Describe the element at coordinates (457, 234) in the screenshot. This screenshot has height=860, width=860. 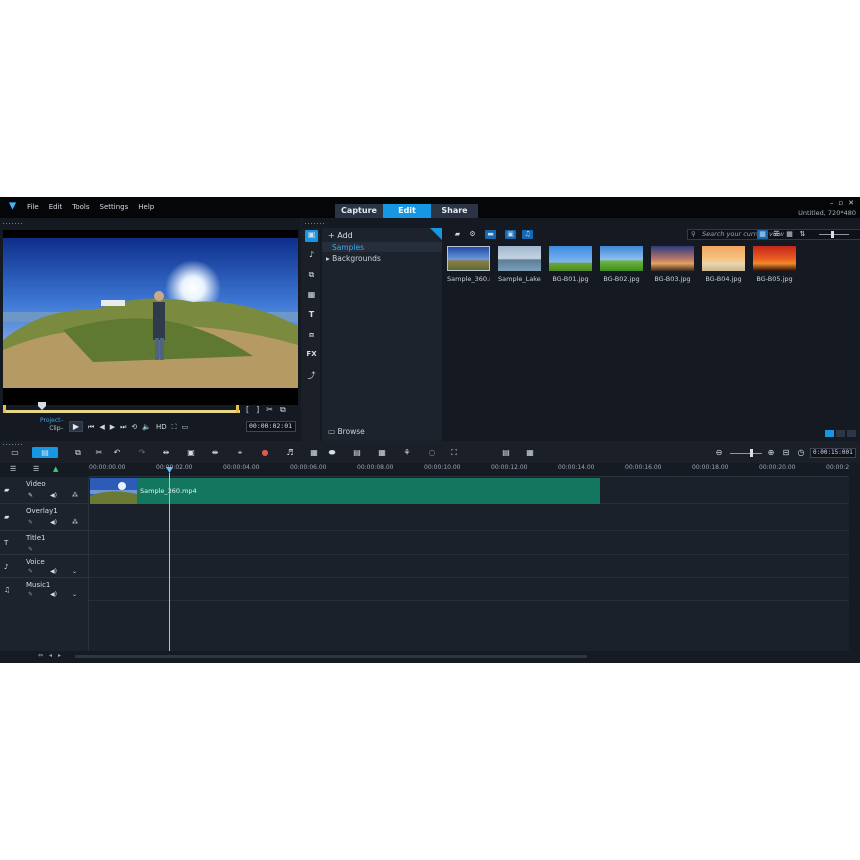
I see `import-media-icon: ▰` at that location.